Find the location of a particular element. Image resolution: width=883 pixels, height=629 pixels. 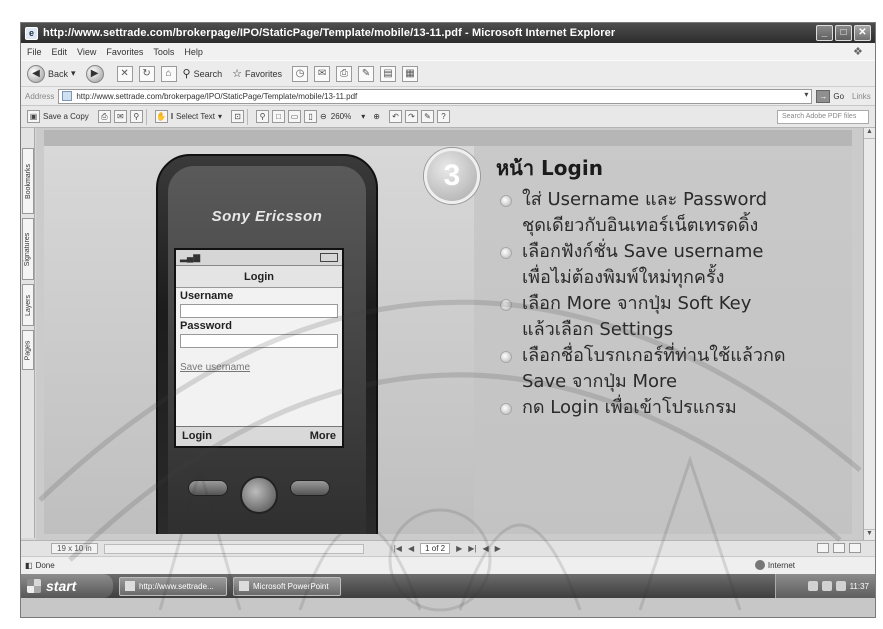

zoom-icon: ⚲ is located at coordinates (263, 116).